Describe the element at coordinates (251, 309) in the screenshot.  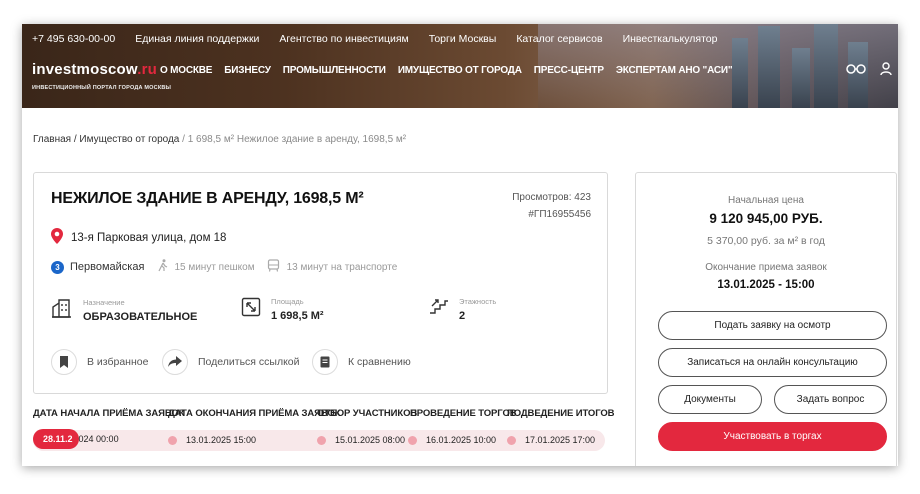
I see `area-icon` at that location.